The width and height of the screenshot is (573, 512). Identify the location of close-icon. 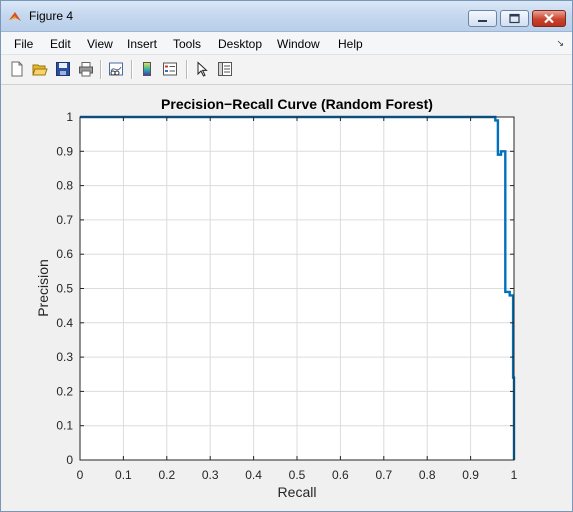
(549, 18).